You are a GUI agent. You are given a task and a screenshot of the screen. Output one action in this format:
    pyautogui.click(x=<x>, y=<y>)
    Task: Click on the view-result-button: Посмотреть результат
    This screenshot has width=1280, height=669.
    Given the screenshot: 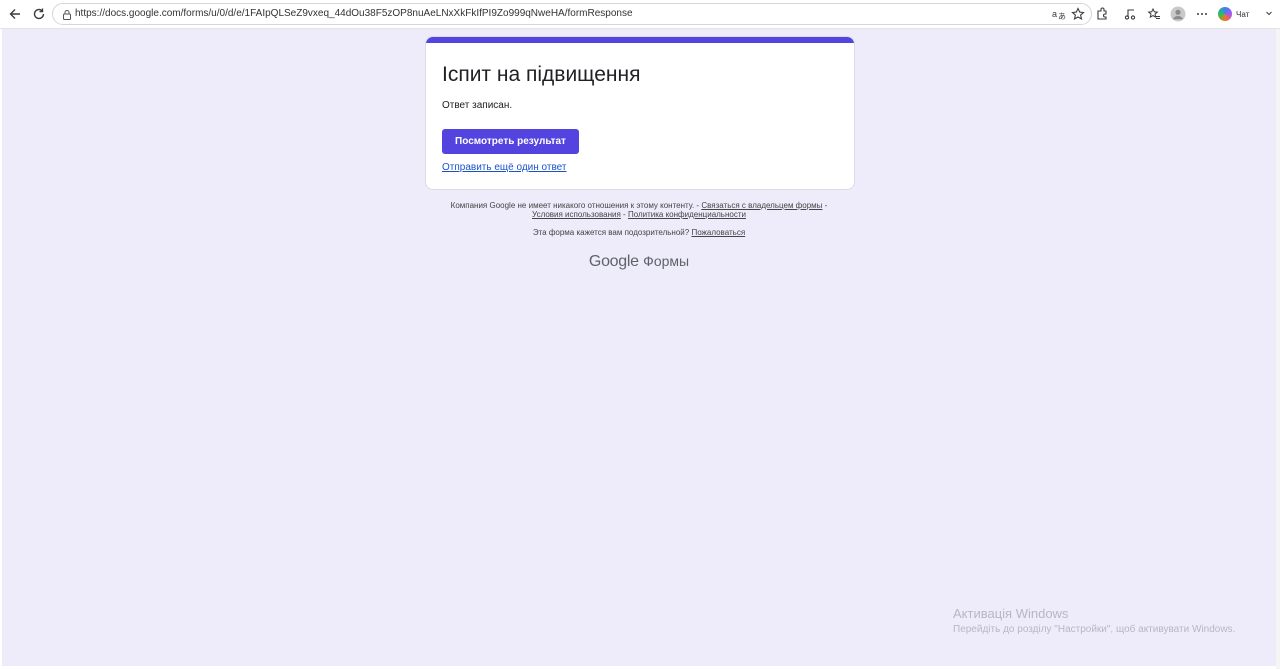 What is the action you would take?
    pyautogui.click(x=510, y=141)
    